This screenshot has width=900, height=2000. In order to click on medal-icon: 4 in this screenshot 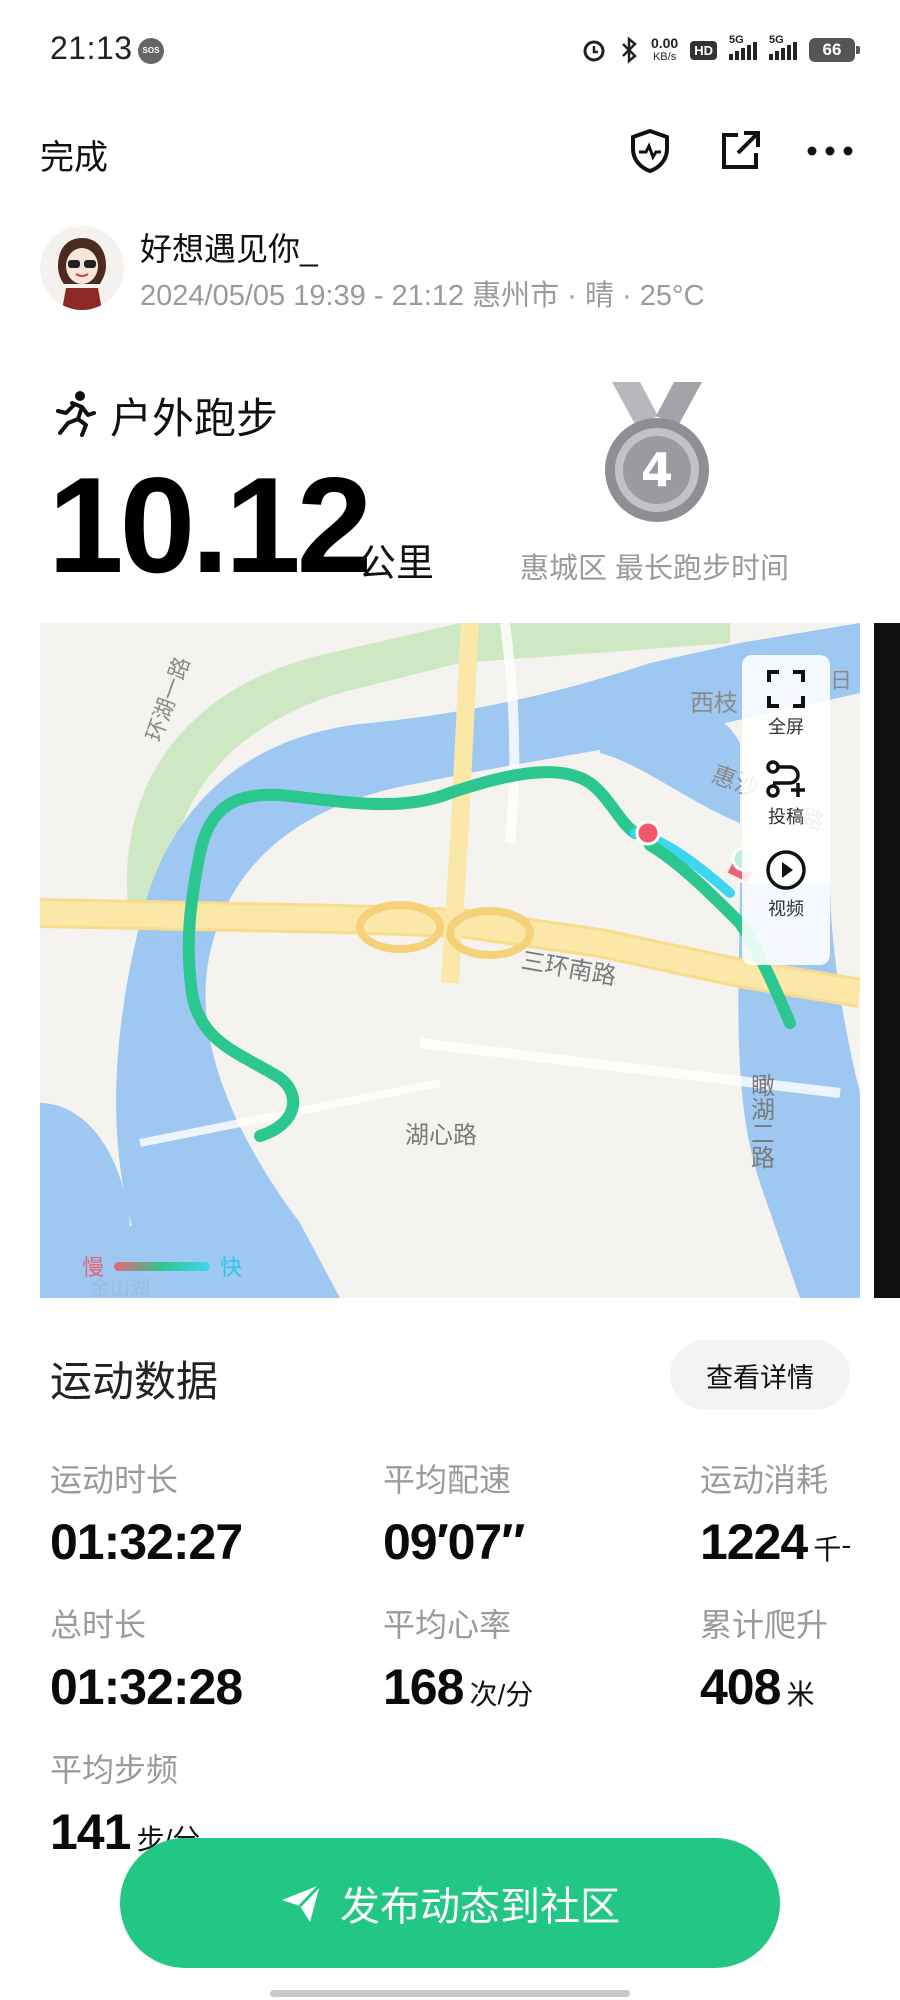, I will do `click(657, 455)`.